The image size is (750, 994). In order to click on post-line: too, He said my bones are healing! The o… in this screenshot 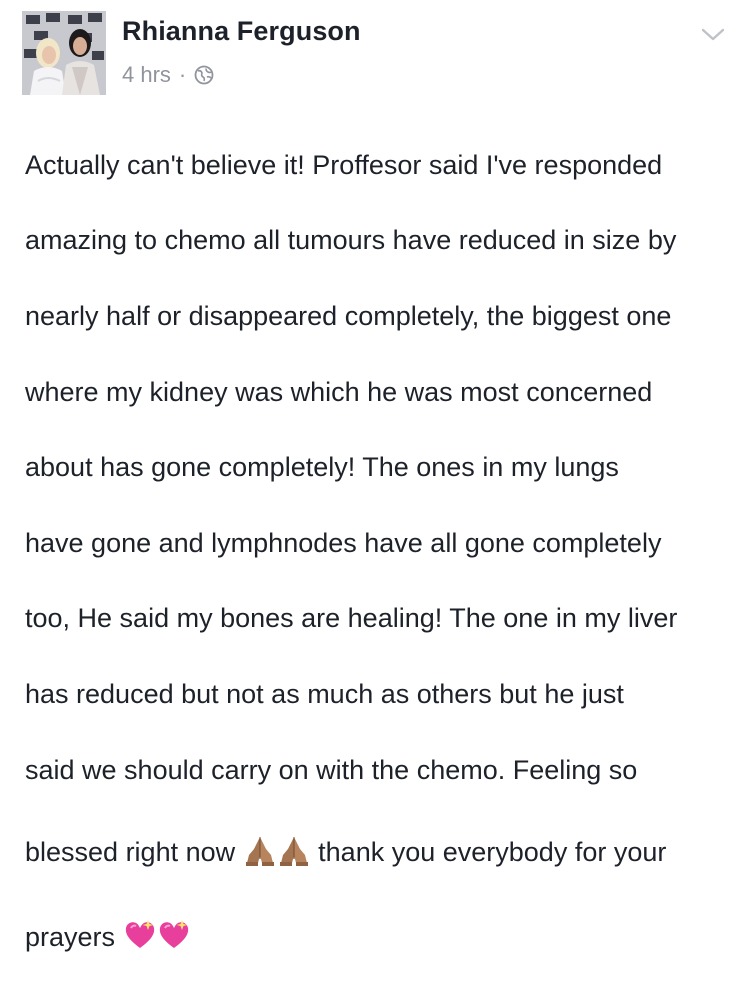, I will do `click(351, 618)`.